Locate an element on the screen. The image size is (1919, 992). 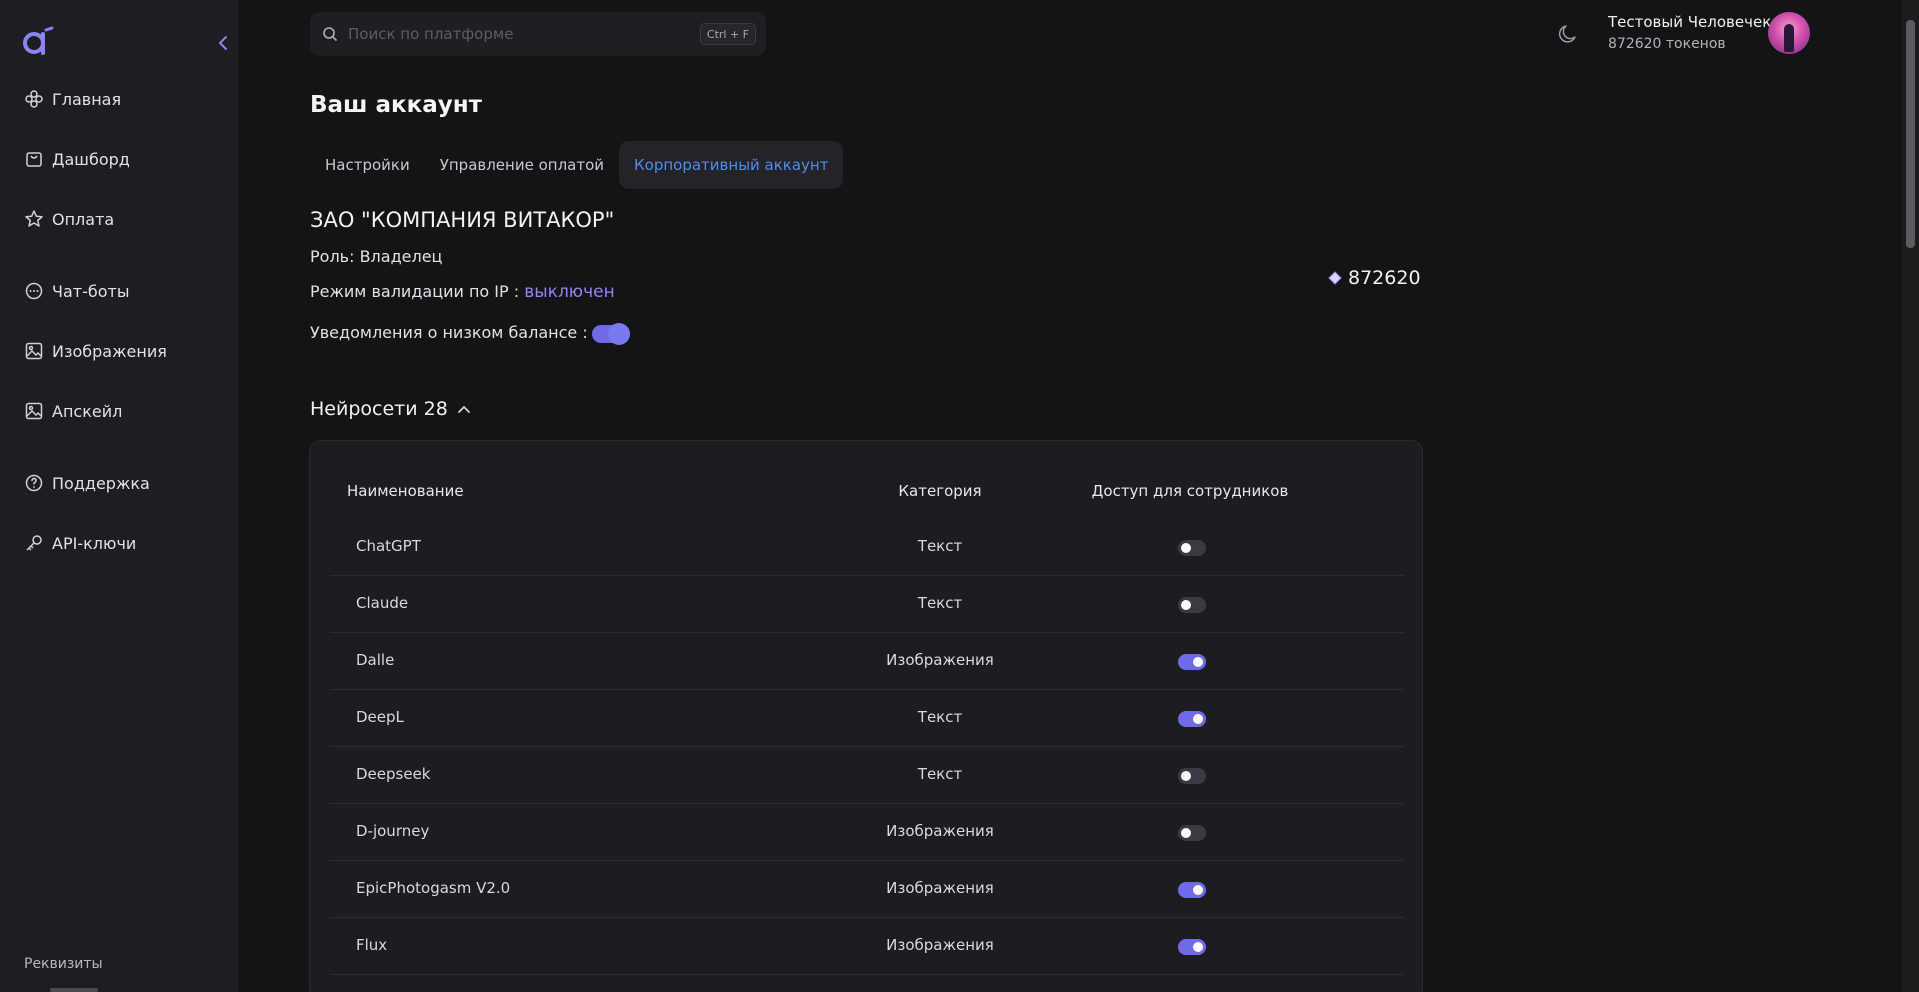
low-balance-toggle is located at coordinates (611, 334).